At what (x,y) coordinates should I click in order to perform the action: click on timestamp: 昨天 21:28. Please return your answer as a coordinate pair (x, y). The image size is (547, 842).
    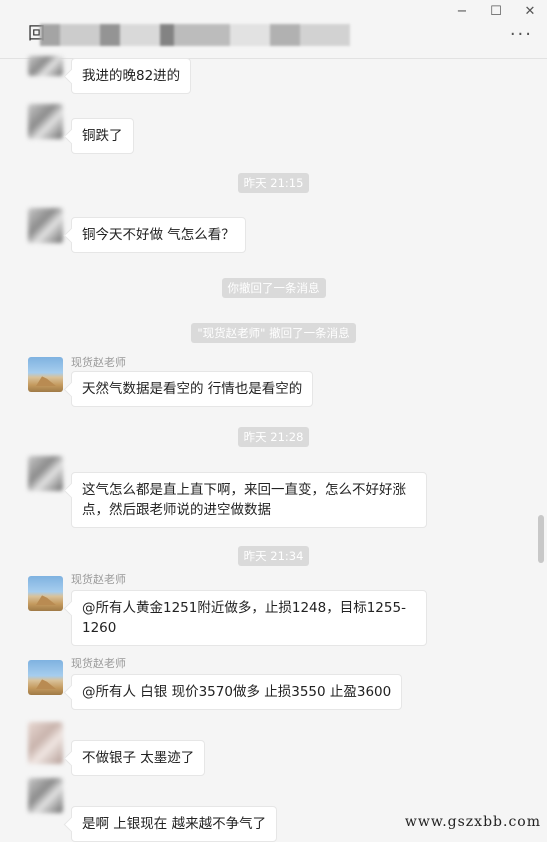
    Looking at the image, I should click on (273, 436).